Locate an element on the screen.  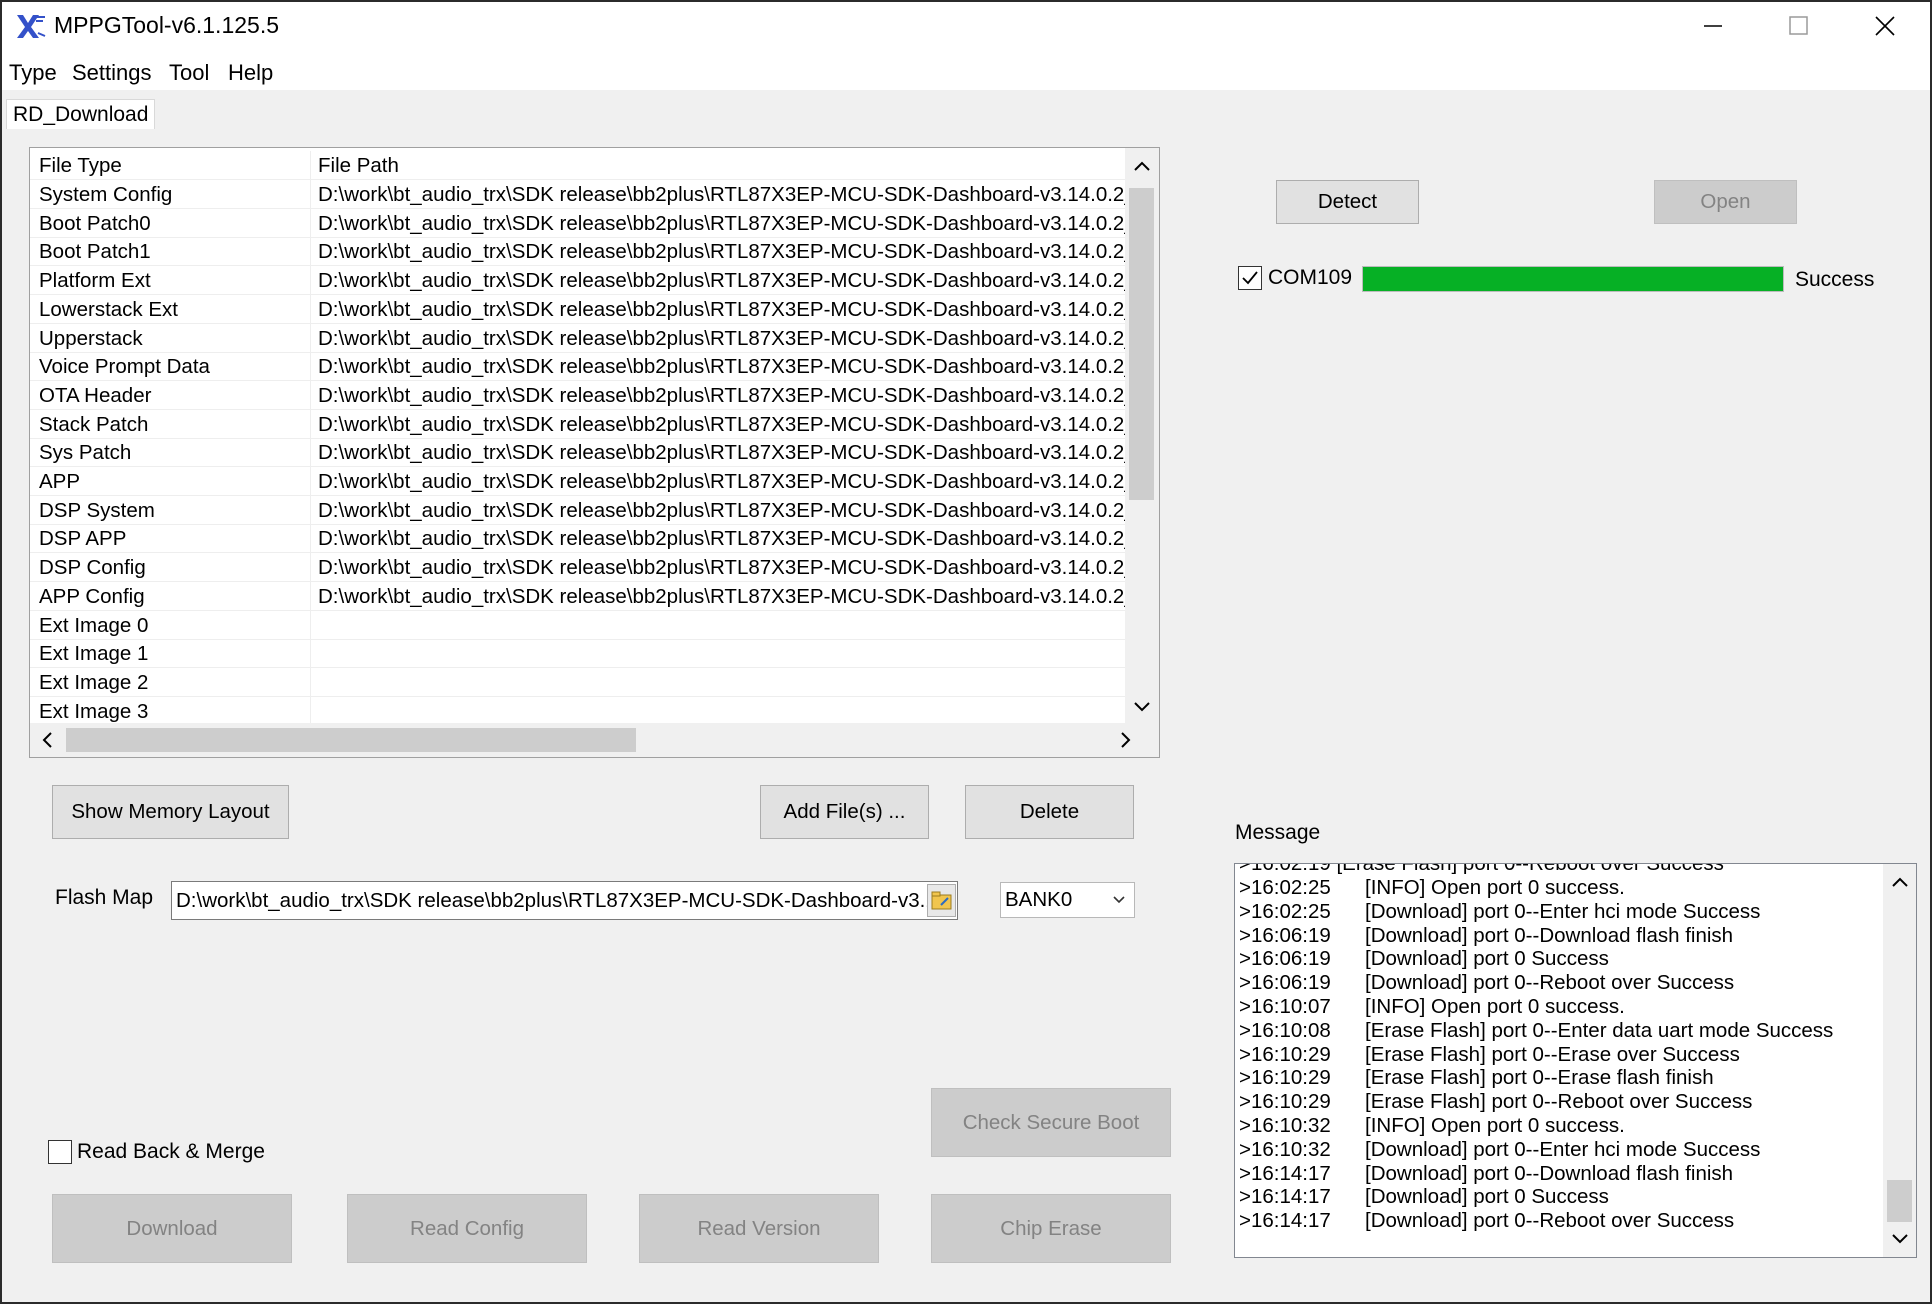
file-type-cell: DSP System is located at coordinates (170, 510).